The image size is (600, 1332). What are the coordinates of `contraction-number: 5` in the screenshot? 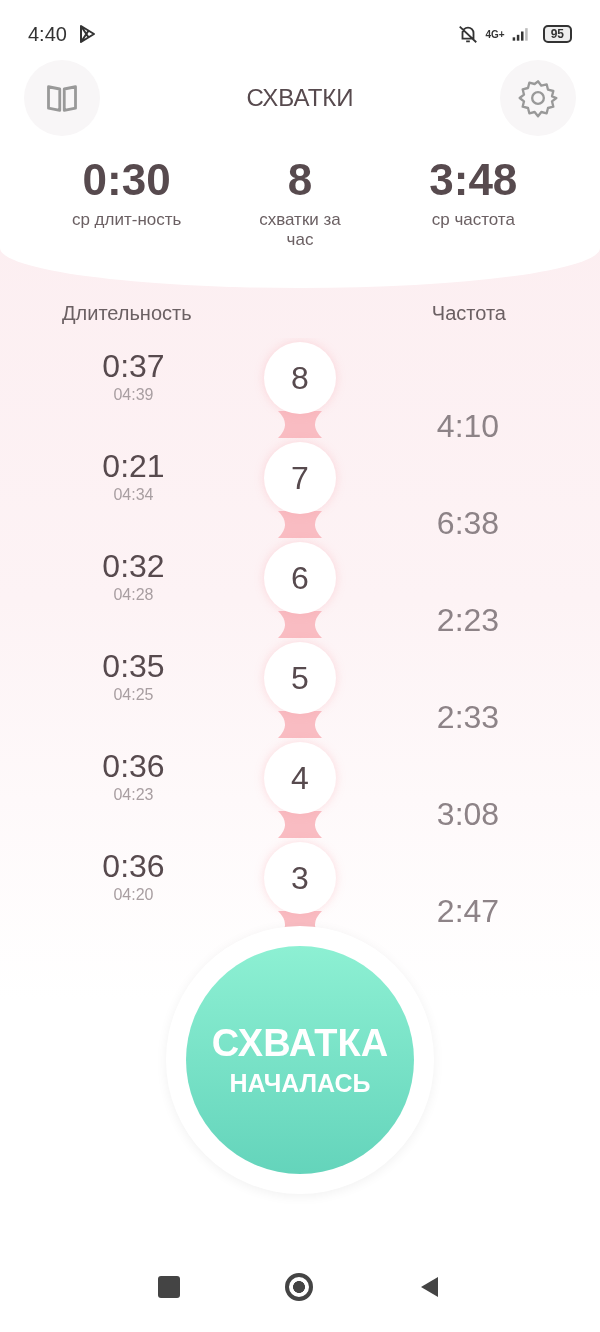 It's located at (300, 678).